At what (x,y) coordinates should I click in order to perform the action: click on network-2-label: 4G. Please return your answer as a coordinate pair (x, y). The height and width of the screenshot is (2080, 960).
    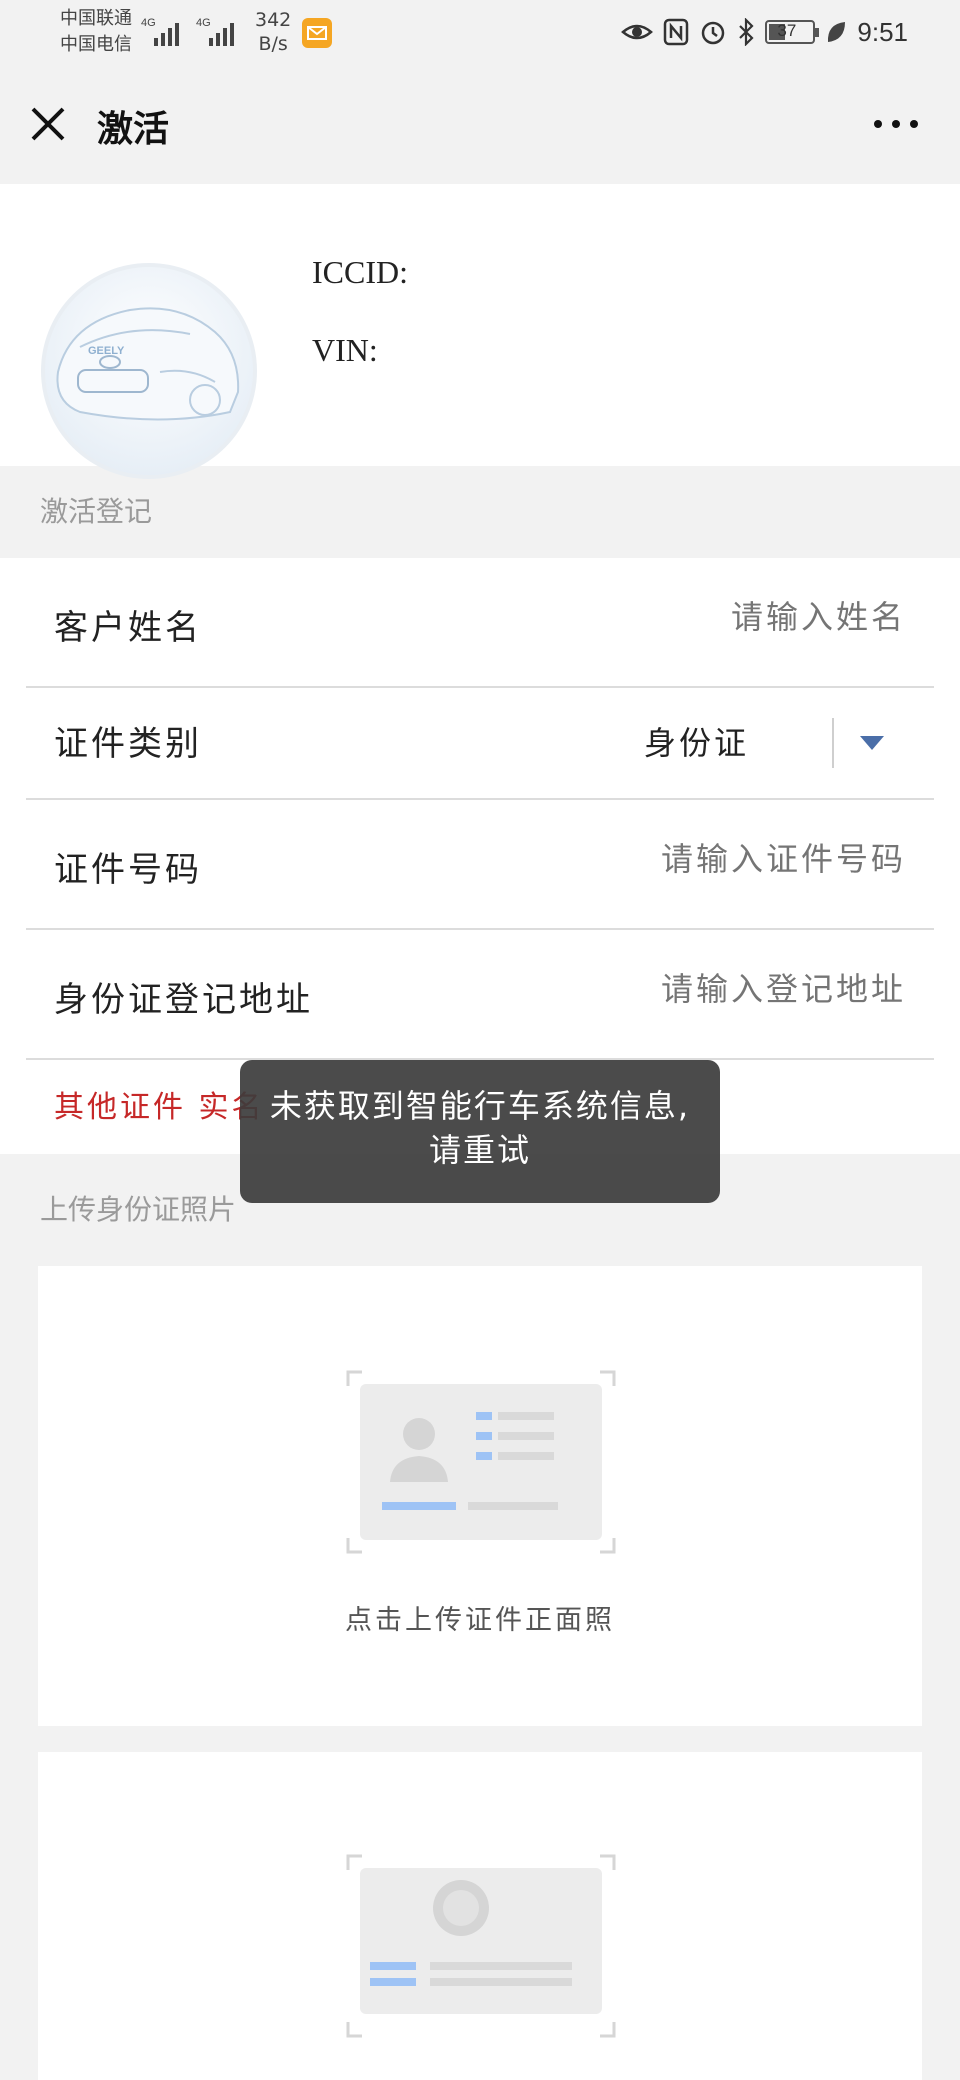
    Looking at the image, I should click on (203, 23).